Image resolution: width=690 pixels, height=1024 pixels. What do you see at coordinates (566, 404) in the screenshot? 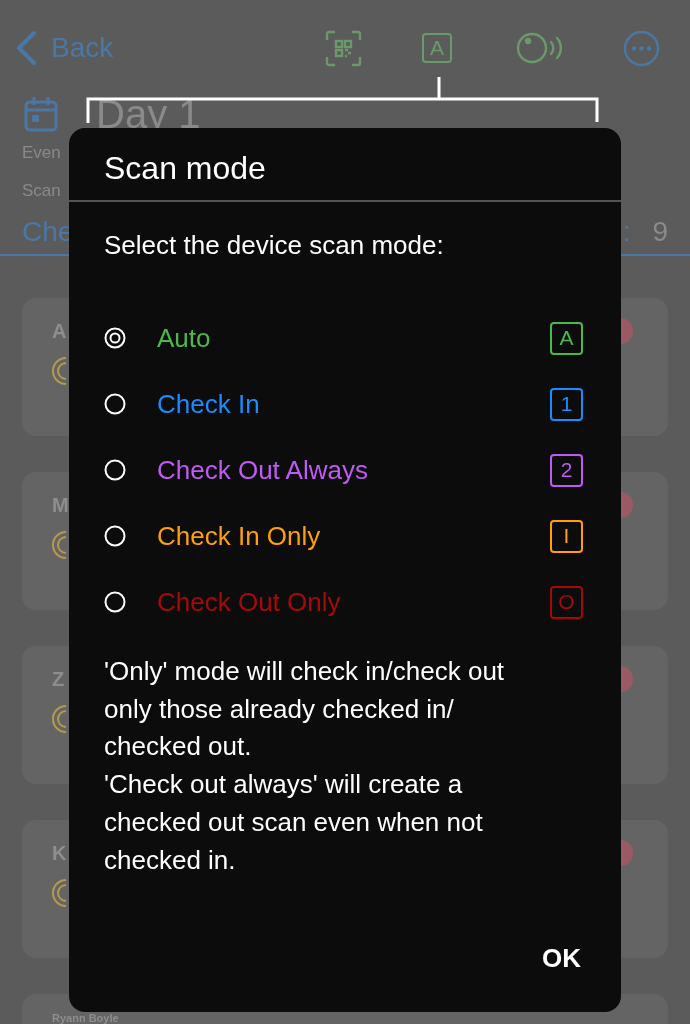
I see `mode-badge: 1` at bounding box center [566, 404].